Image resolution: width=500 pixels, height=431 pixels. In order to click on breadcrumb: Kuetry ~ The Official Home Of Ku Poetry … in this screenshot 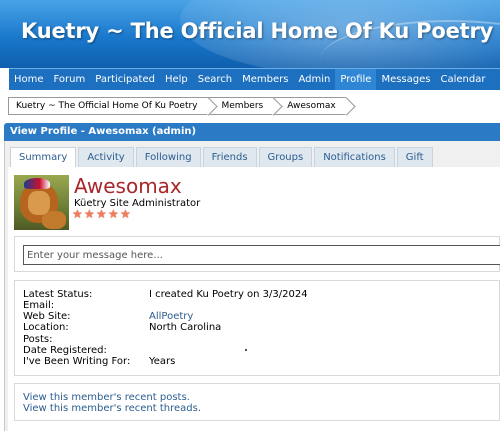, I will do `click(177, 106)`.